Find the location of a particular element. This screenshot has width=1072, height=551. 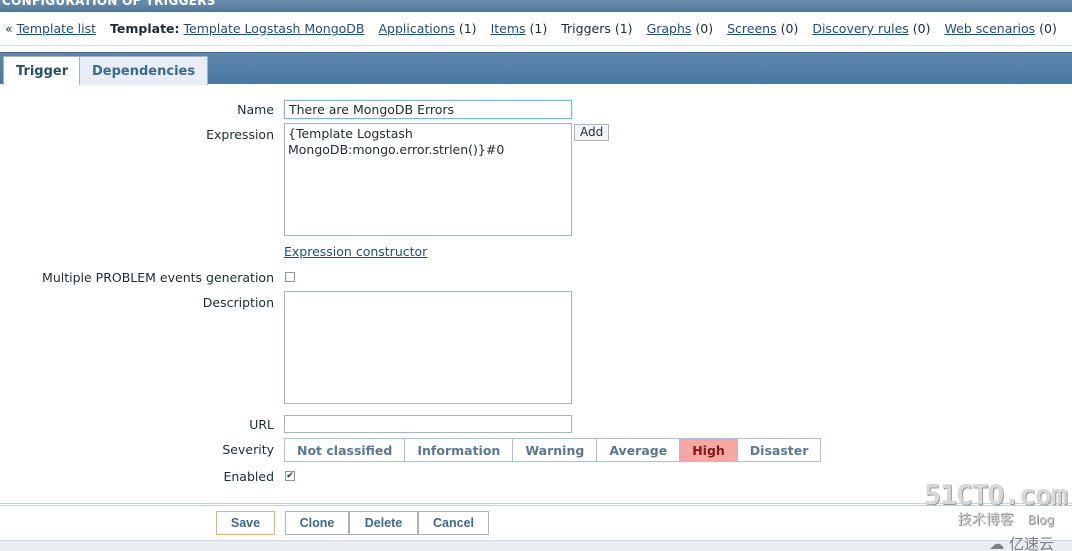

nav-discovery-rules-count: (0) is located at coordinates (921, 28).